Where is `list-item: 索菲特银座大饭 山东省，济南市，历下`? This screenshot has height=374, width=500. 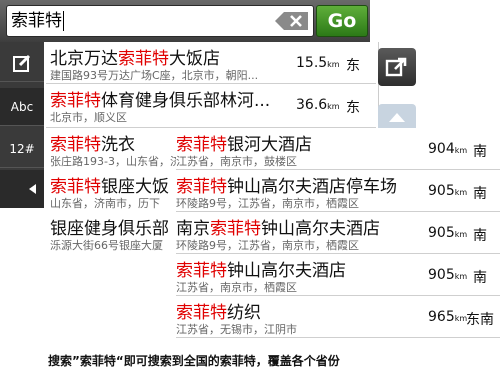
list-item: 索菲特银座大饭 山东省，济南市，历下 is located at coordinates (111, 191).